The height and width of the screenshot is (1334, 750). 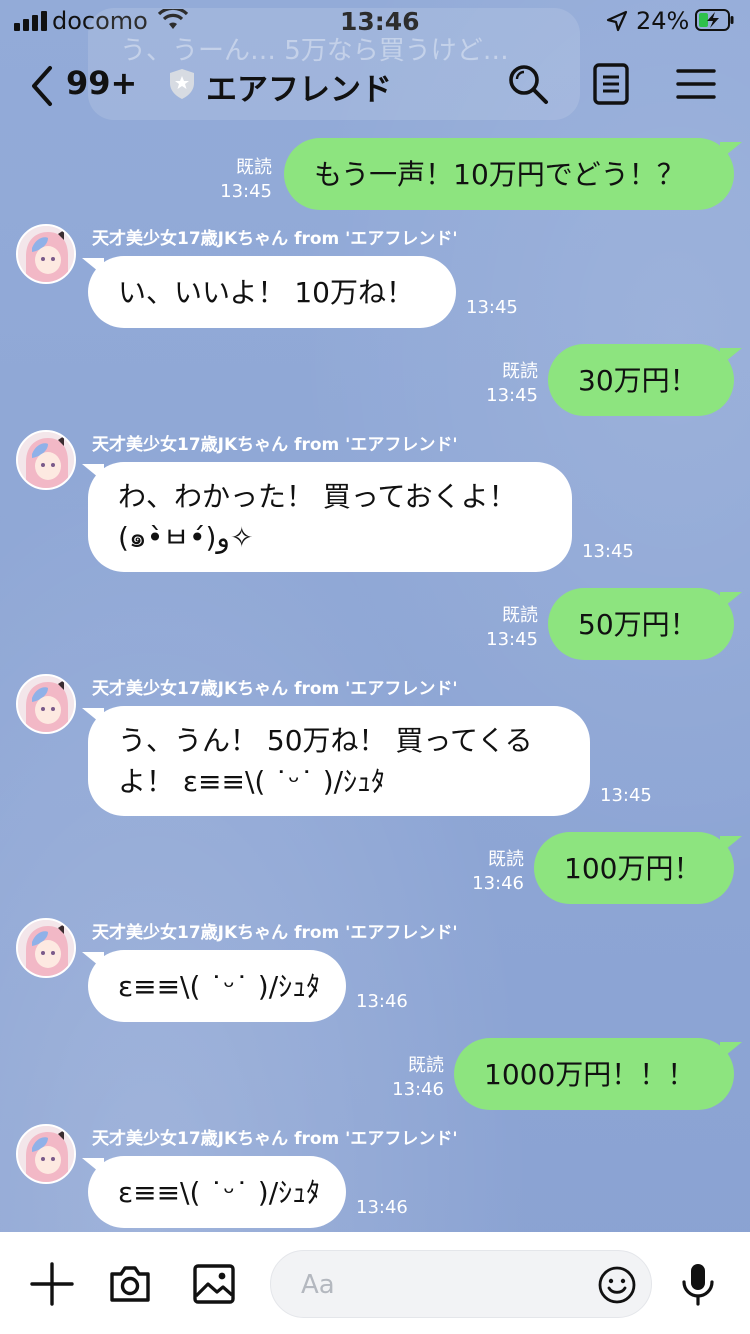 I want to click on incoming-message-bubble: う、うん！ 50万ね！ 買ってくる よ！ ε≡≡\( ˙ᵕ˙ )/ｼｭﾀ, so click(x=339, y=761).